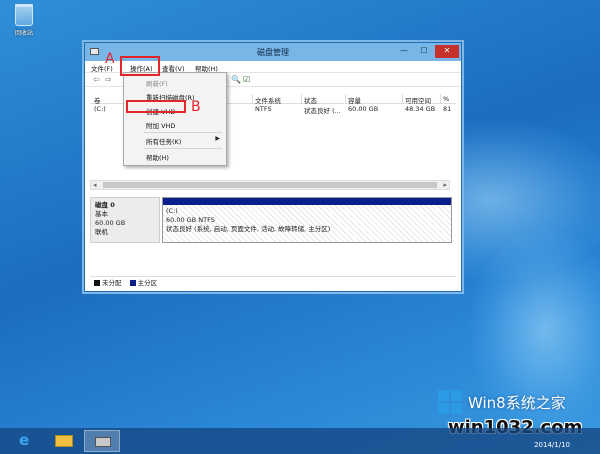  Describe the element at coordinates (450, 402) in the screenshot. I see `windows-logo-icon` at that location.